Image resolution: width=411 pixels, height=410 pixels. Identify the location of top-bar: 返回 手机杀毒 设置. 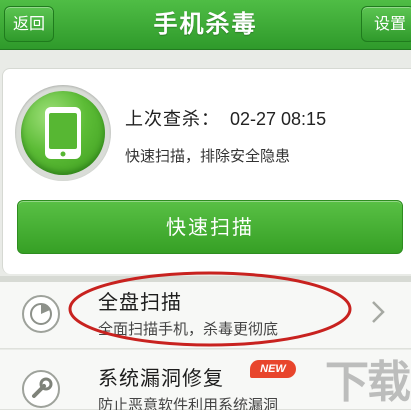
(205, 25).